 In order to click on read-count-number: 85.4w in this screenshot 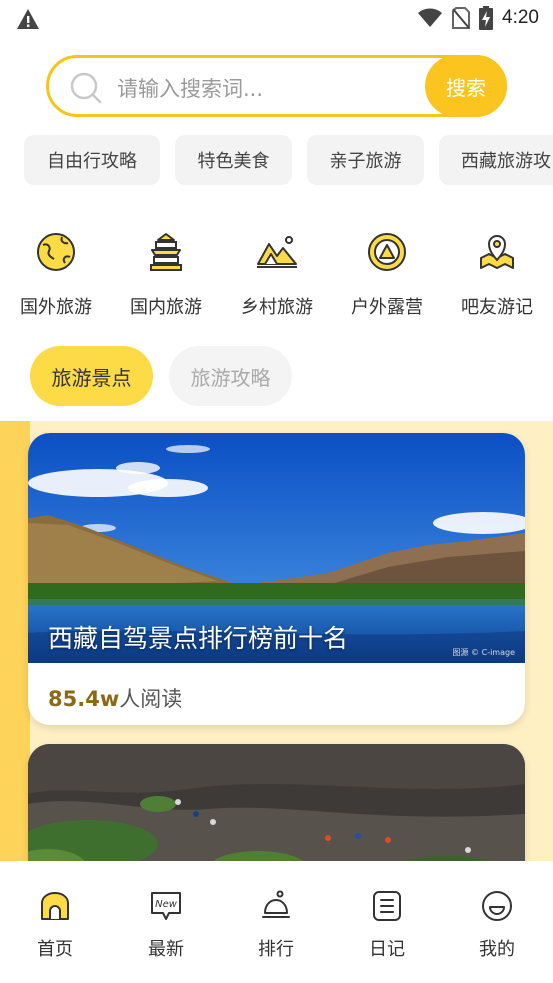, I will do `click(84, 699)`.